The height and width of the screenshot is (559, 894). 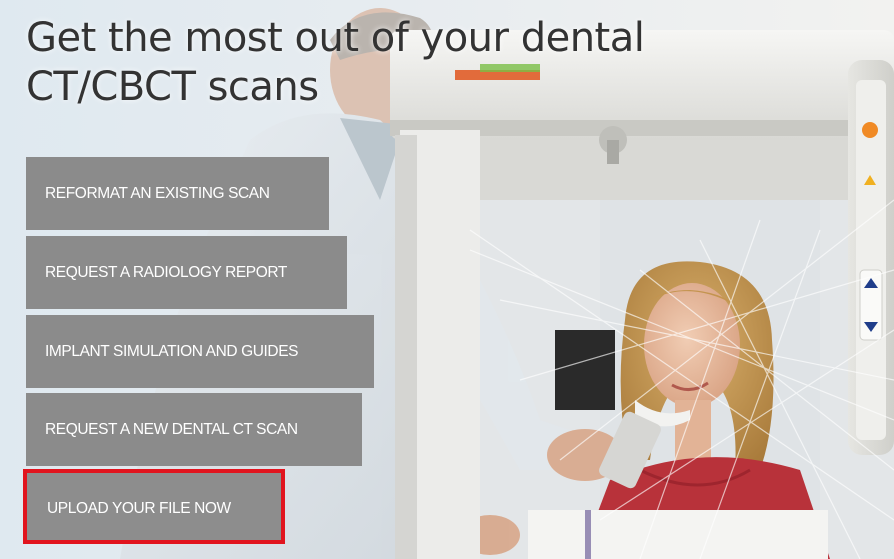 What do you see at coordinates (194, 429) in the screenshot?
I see `request-new-ct-scan-button: REQUEST A NEW DENTAL CT SCAN` at bounding box center [194, 429].